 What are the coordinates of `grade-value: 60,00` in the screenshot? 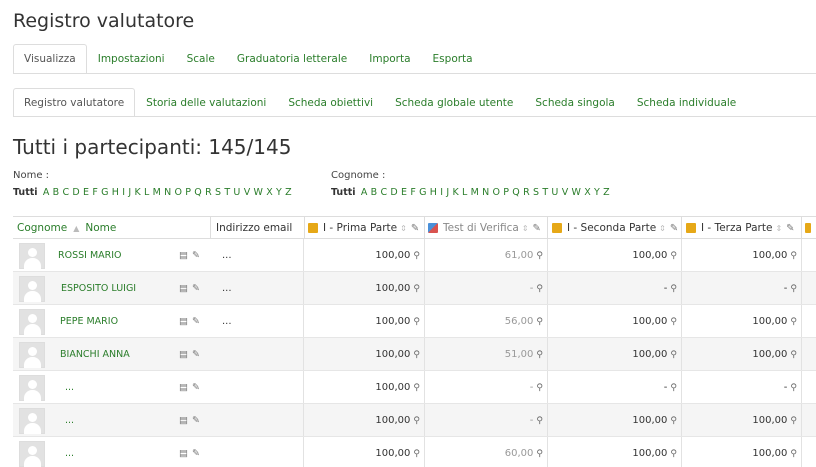 It's located at (519, 453).